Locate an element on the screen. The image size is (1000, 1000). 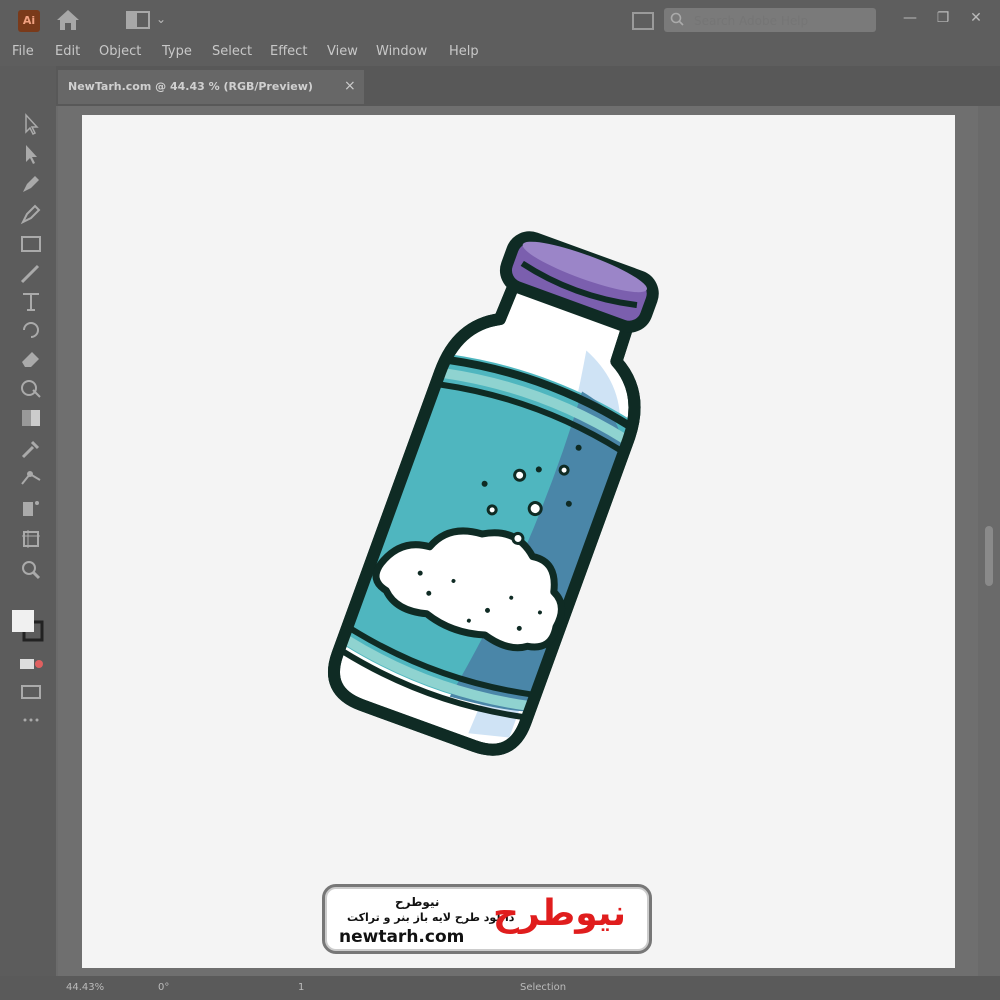
type-tool-icon is located at coordinates (31, 302).